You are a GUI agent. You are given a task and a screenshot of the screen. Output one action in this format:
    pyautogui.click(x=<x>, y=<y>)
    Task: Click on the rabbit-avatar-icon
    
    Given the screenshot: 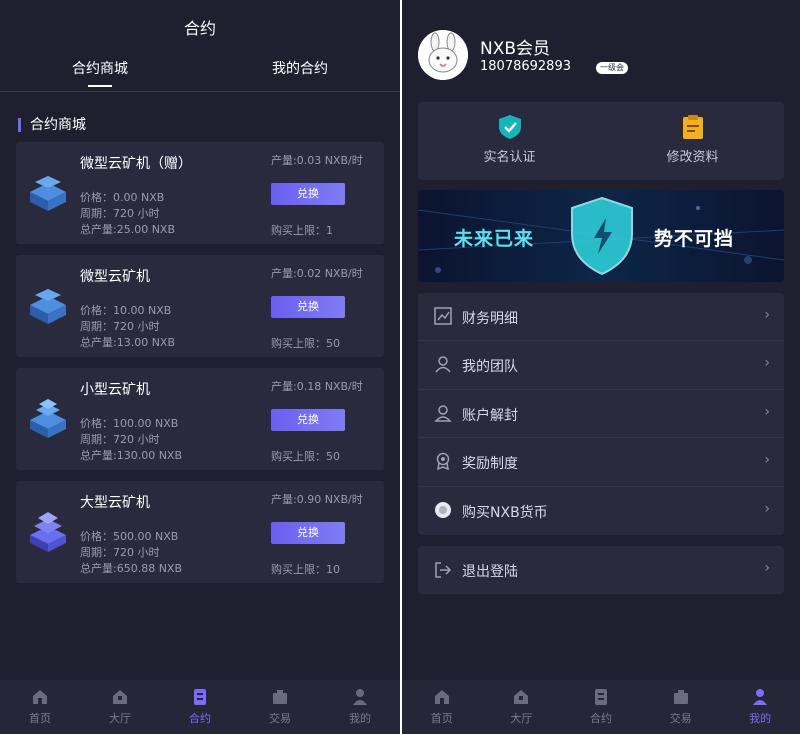 What is the action you would take?
    pyautogui.click(x=443, y=55)
    